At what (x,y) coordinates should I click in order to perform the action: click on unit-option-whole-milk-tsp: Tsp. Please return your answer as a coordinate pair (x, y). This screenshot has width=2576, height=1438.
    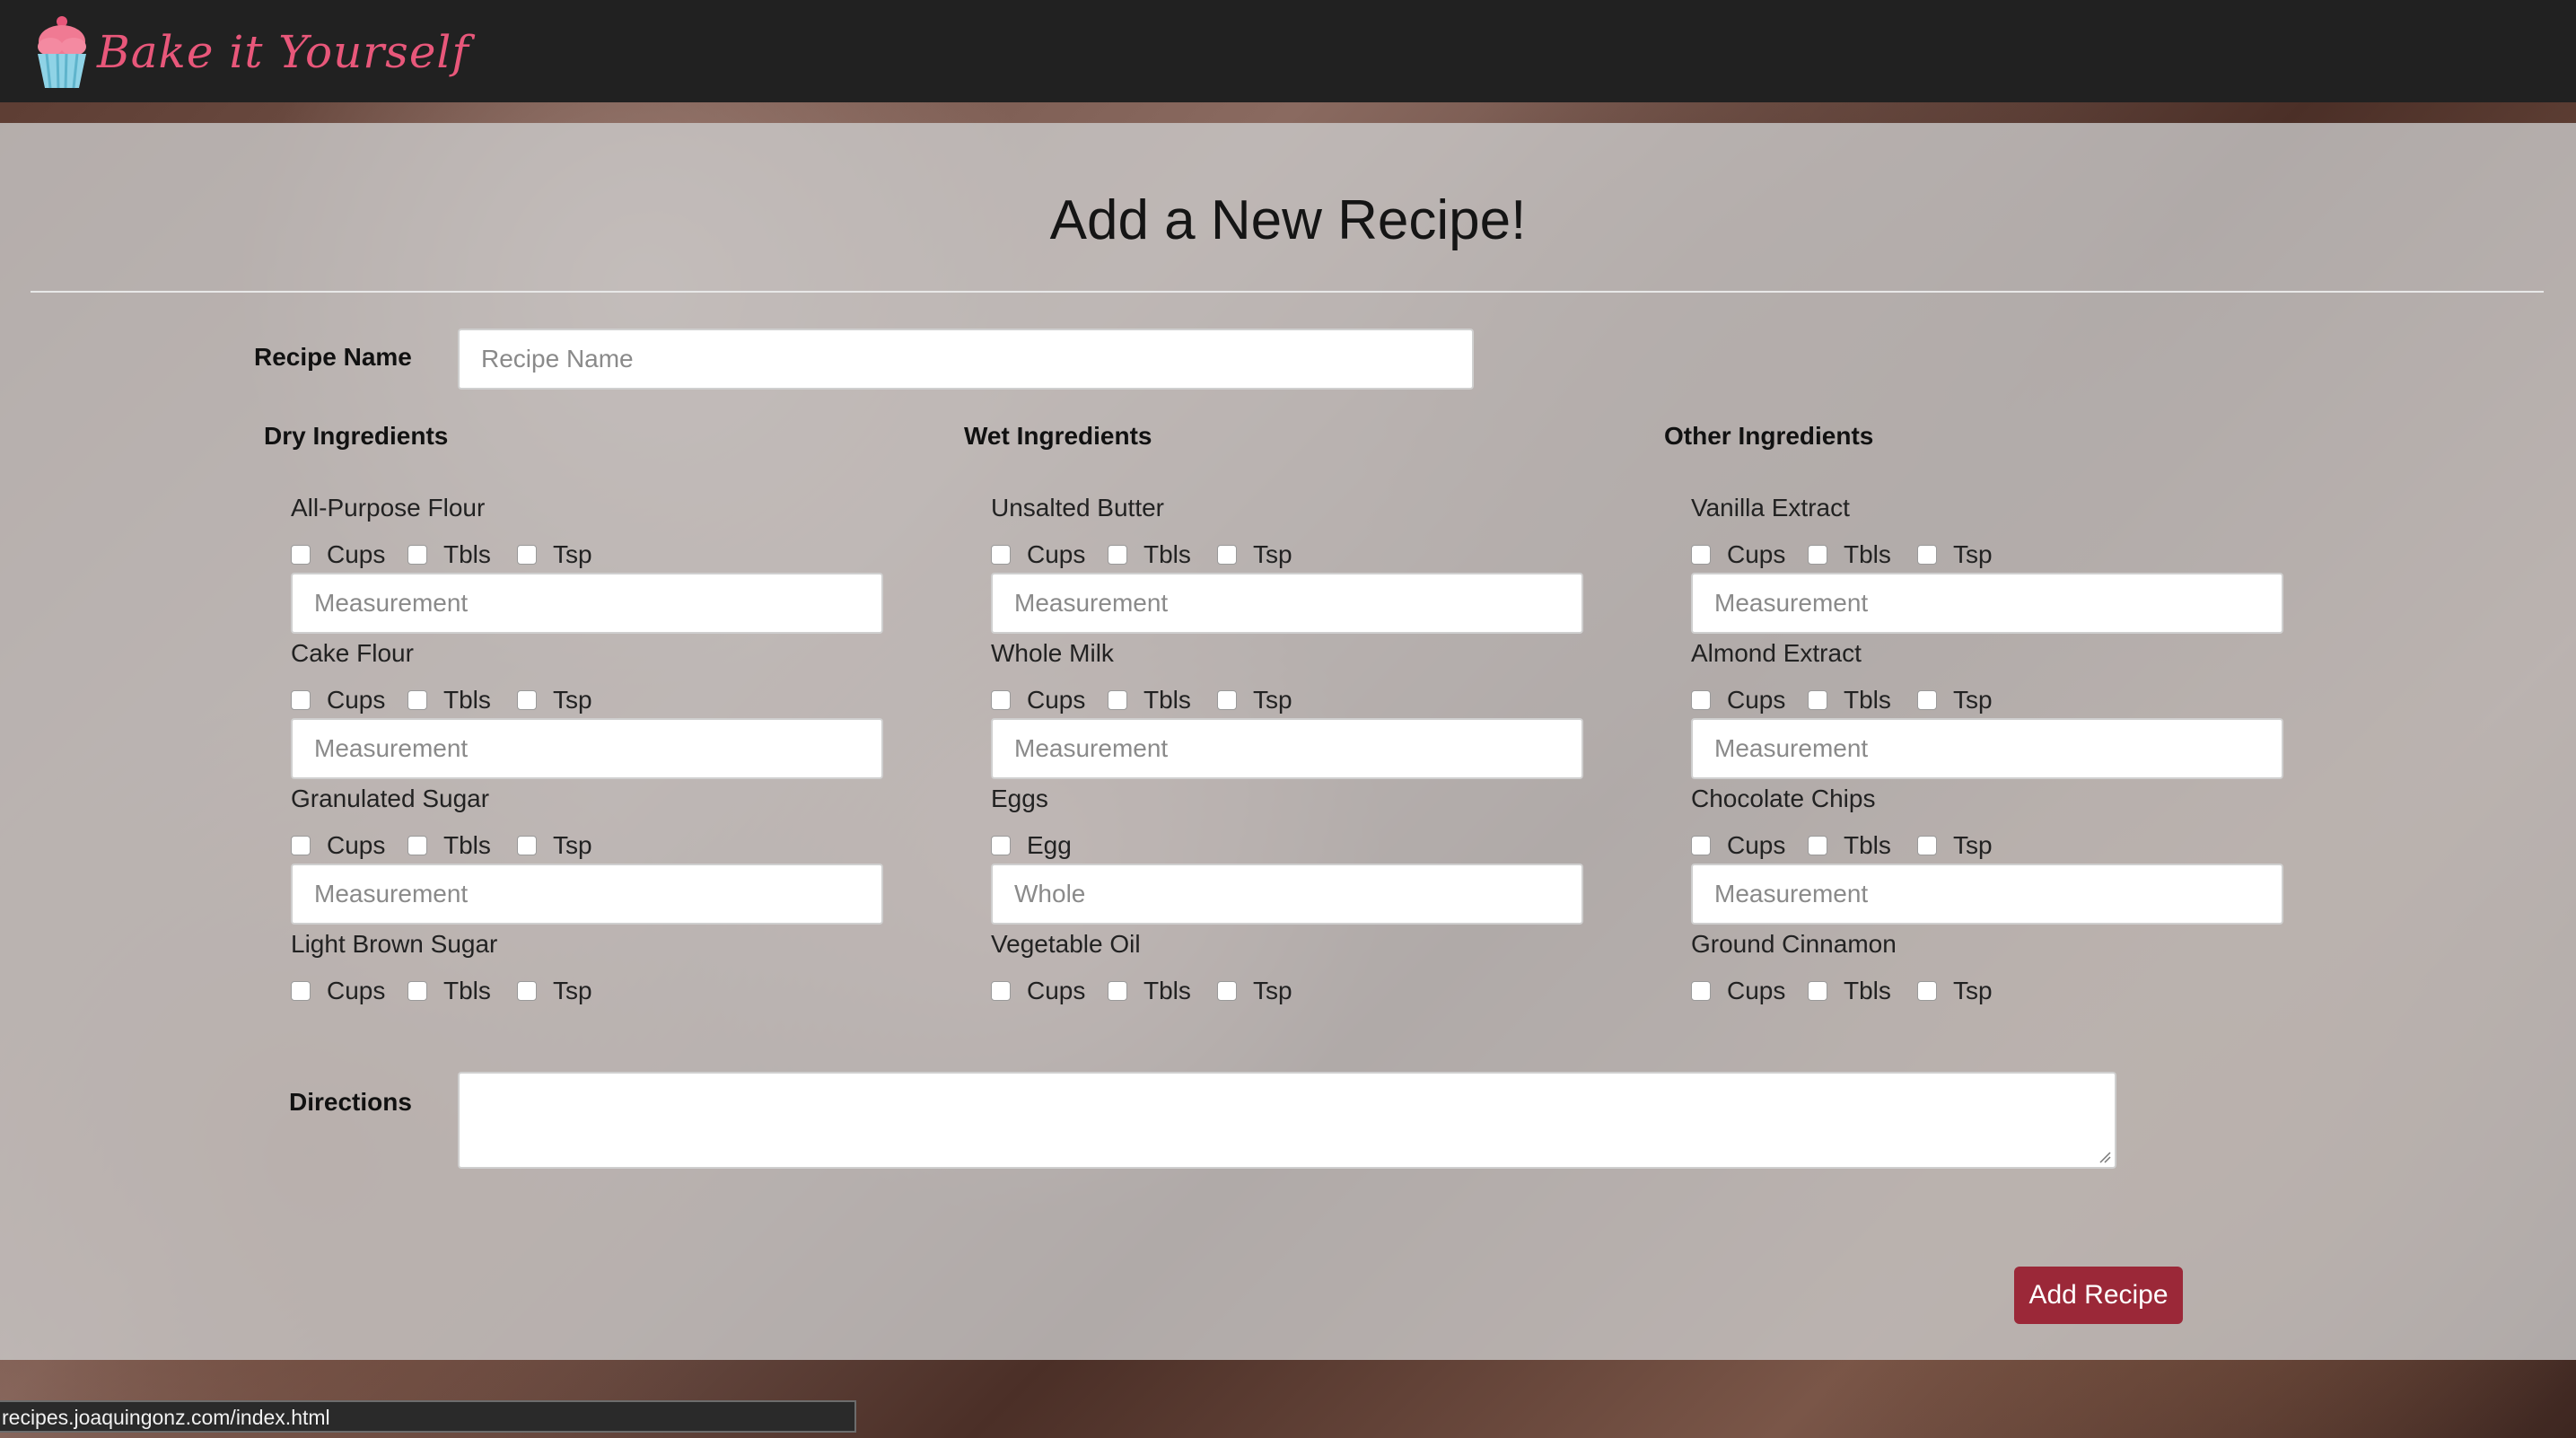
    Looking at the image, I should click on (1254, 700).